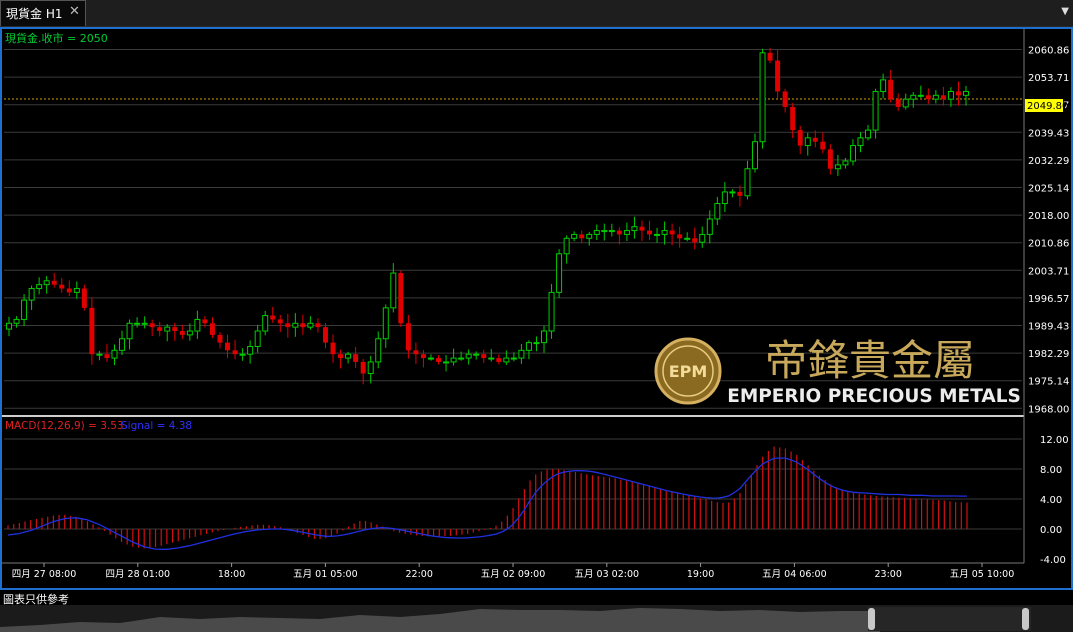 Image resolution: width=1073 pixels, height=632 pixels. I want to click on company-logo: EPM, so click(688, 371).